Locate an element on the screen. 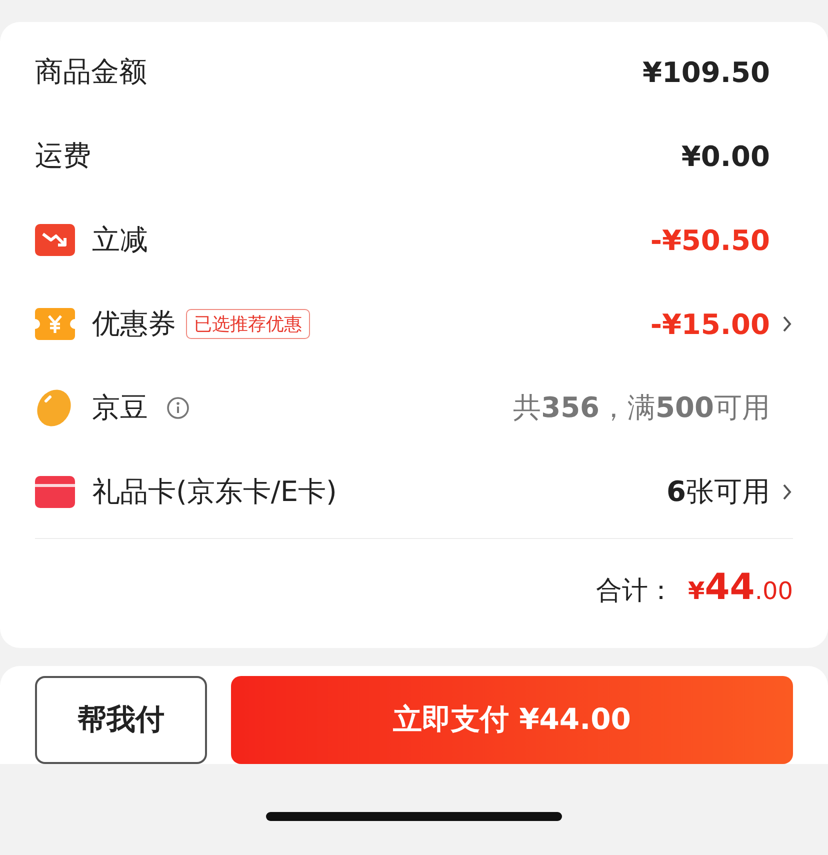 The width and height of the screenshot is (828, 855). row-label: 商品金额 is located at coordinates (91, 72).